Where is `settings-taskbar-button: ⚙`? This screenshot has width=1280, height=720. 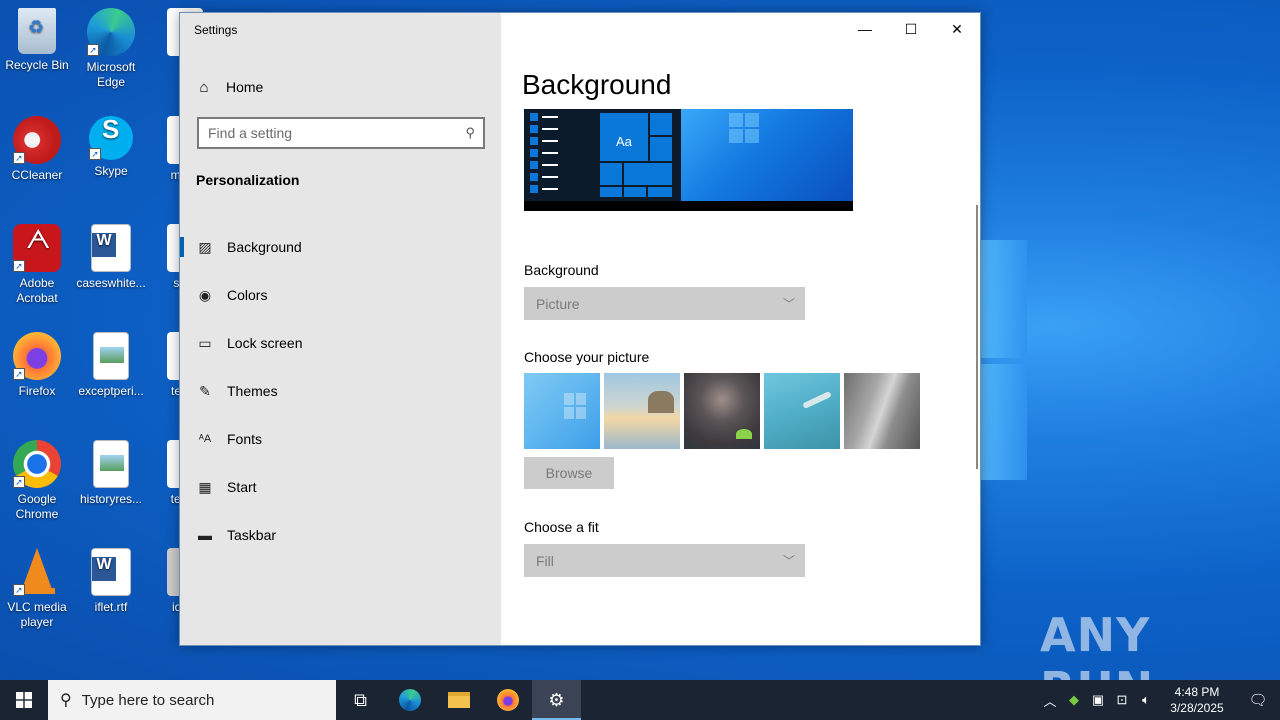
settings-taskbar-button: ⚙ is located at coordinates (556, 700).